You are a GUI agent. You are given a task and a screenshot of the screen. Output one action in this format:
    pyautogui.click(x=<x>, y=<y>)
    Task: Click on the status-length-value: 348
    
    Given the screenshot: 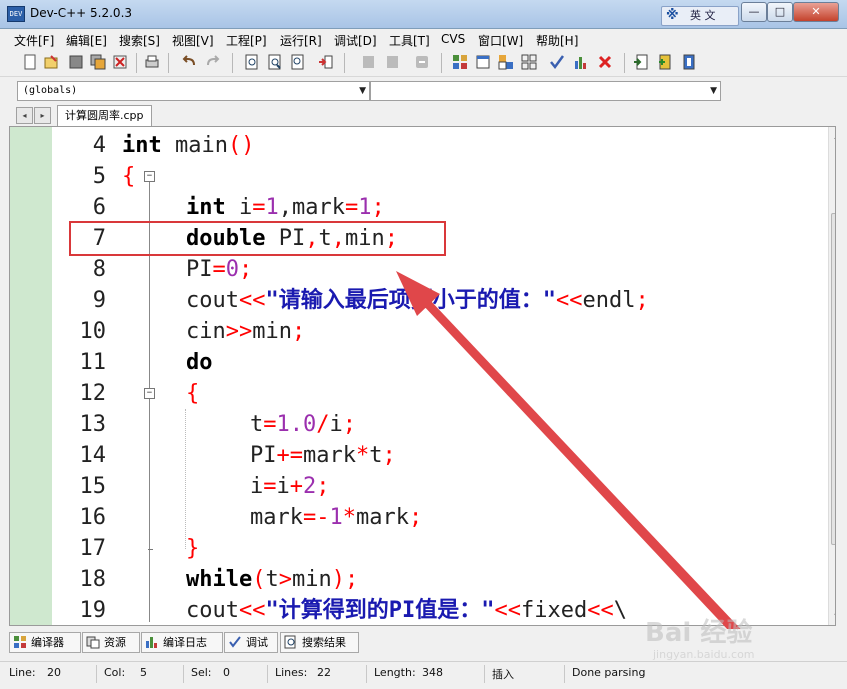 What is the action you would take?
    pyautogui.click(x=432, y=672)
    